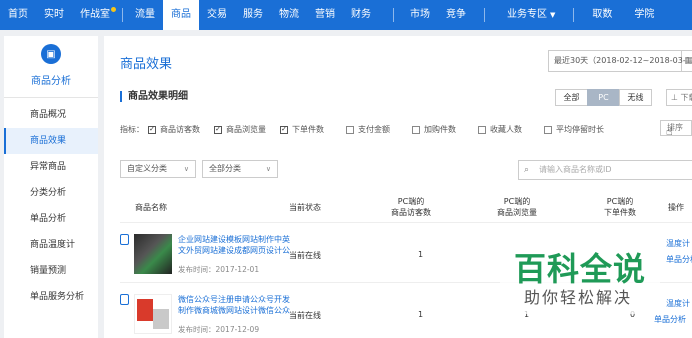 Image resolution: width=692 pixels, height=338 pixels. What do you see at coordinates (234, 250) in the screenshot?
I see `title-line: 文外贸网站建设成都网页设计公` at bounding box center [234, 250].